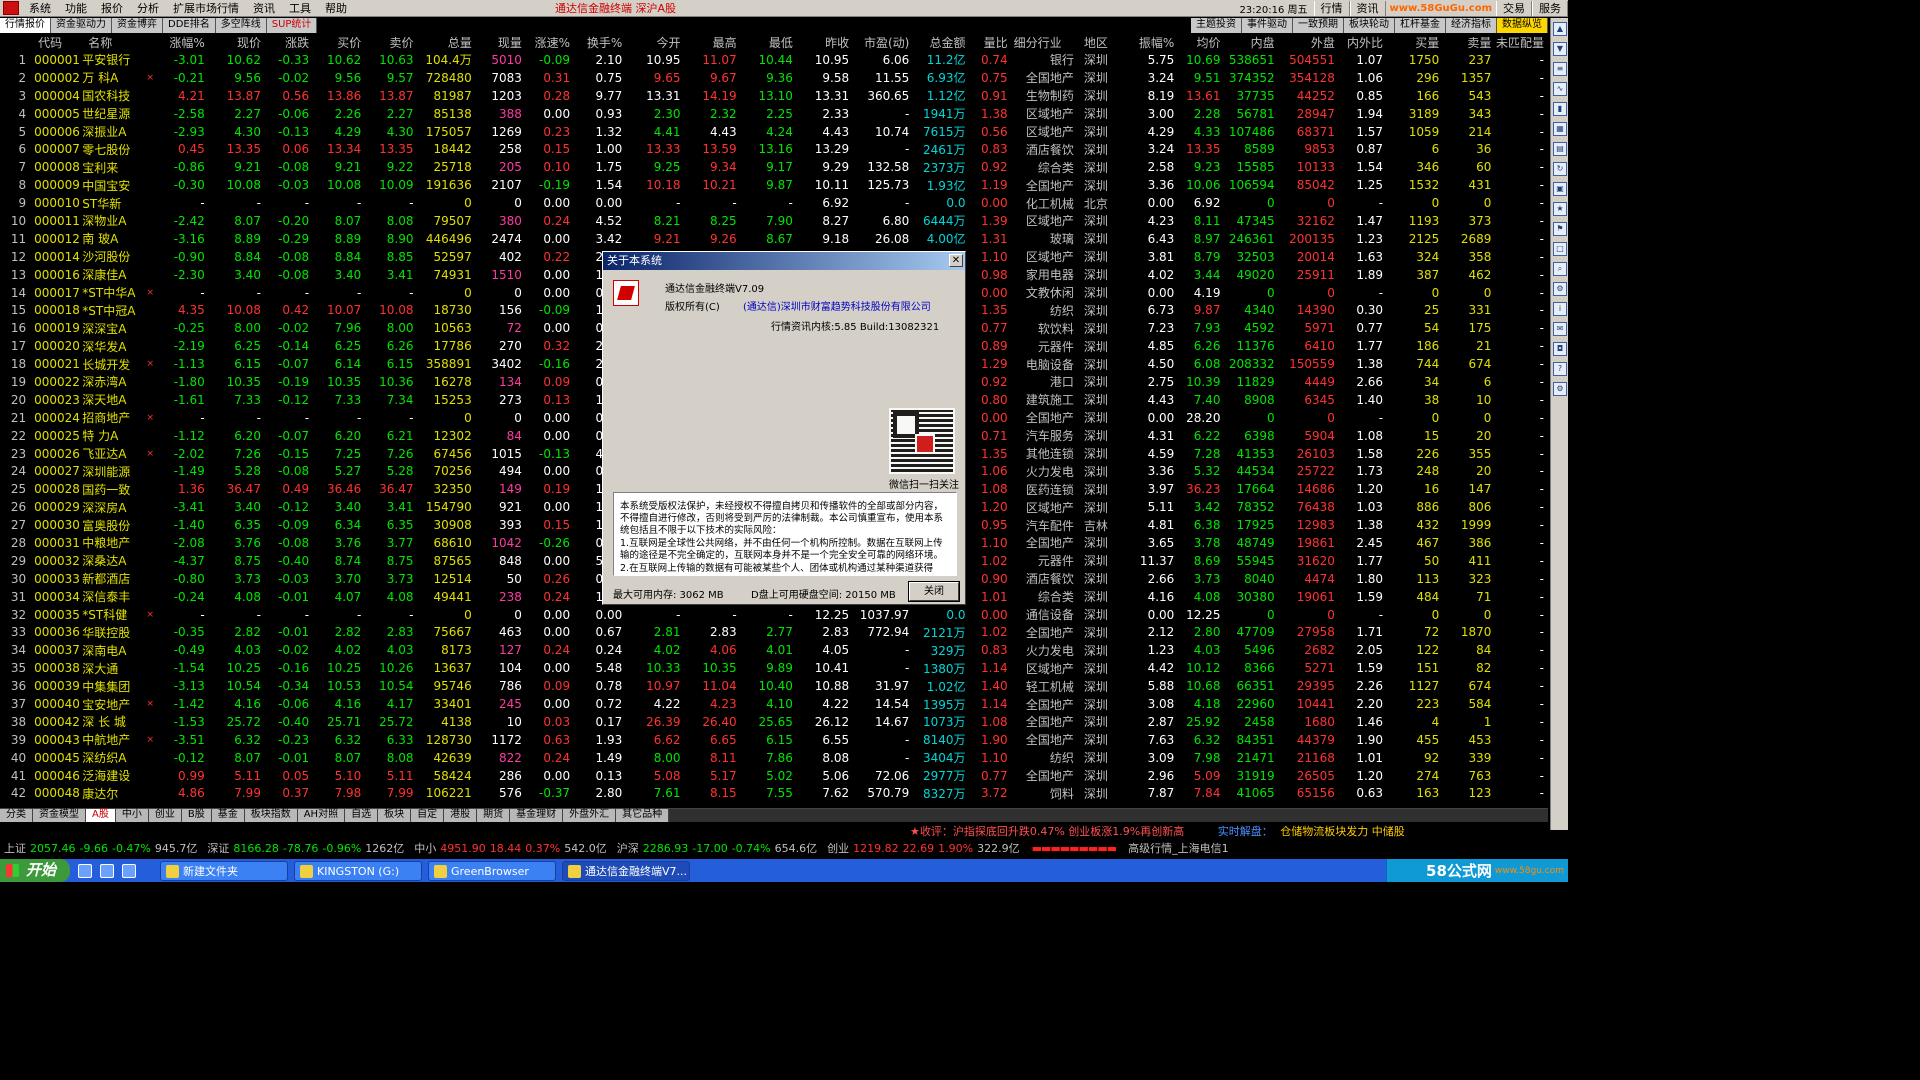 Image resolution: width=1920 pixels, height=1080 pixels. I want to click on star-icon: ★, so click(1560, 209).